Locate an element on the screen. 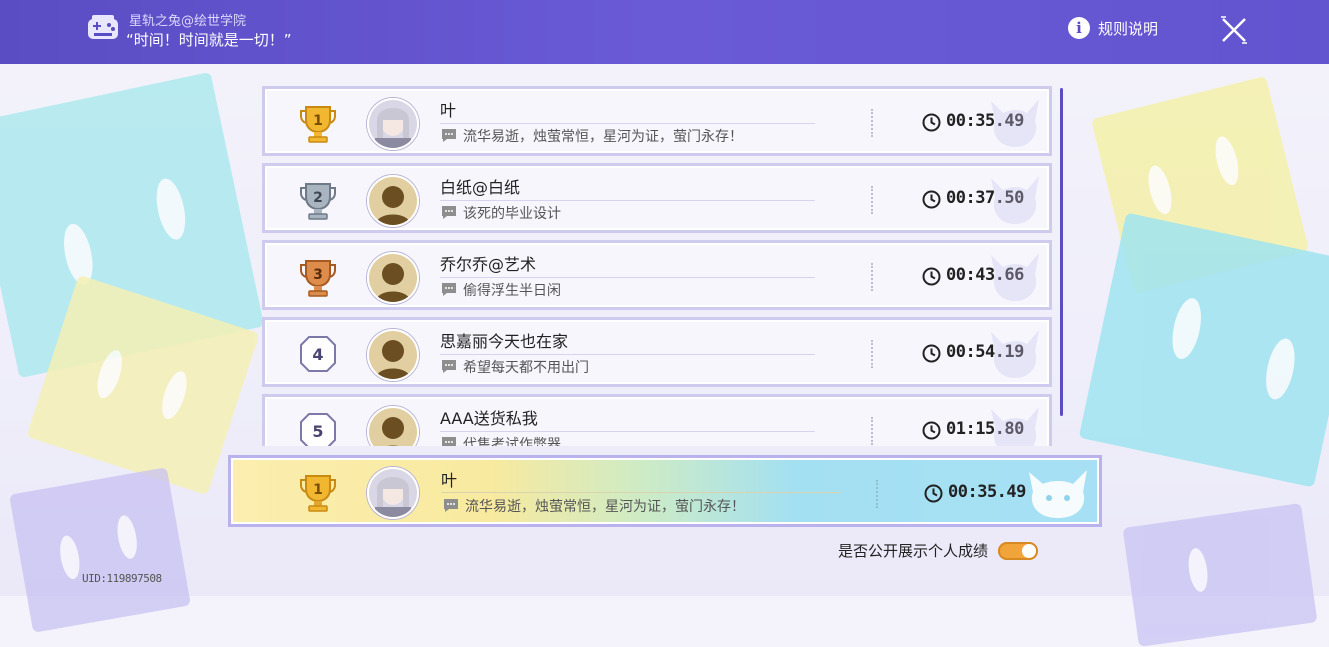 Image resolution: width=1329 pixels, height=647 pixels. player-name: 思嘉丽今天也在家 is located at coordinates (504, 341).